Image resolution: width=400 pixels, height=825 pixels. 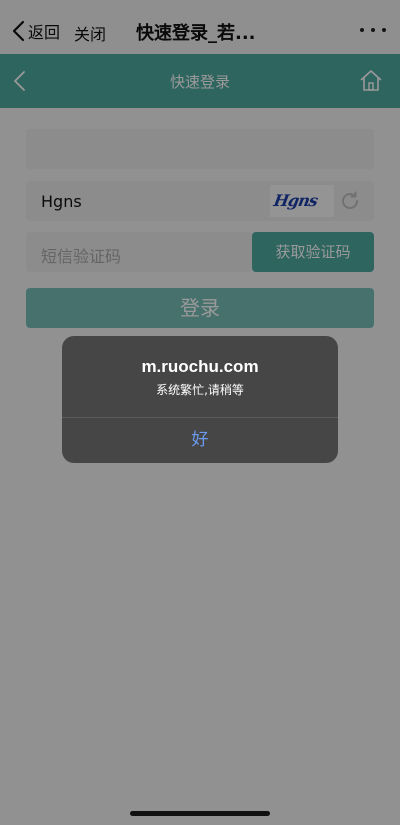 What do you see at coordinates (200, 366) in the screenshot?
I see `alert-title: m.ruochu.com` at bounding box center [200, 366].